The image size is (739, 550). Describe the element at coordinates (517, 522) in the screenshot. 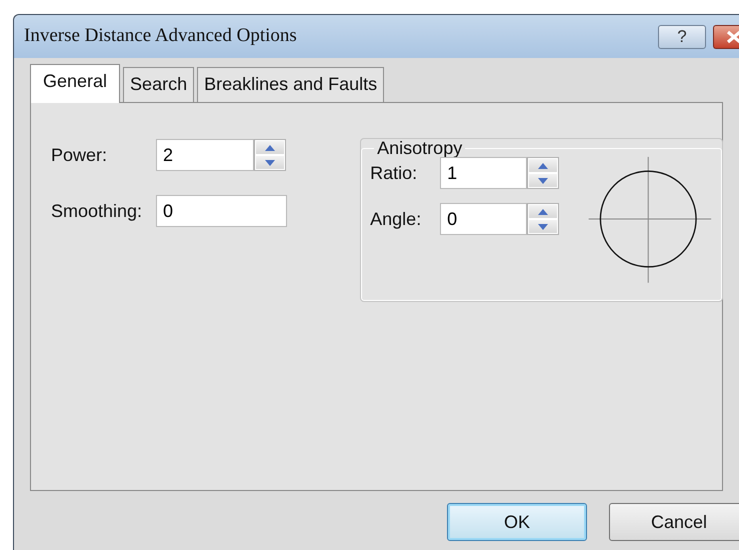

I see `ok-button: OK` at that location.